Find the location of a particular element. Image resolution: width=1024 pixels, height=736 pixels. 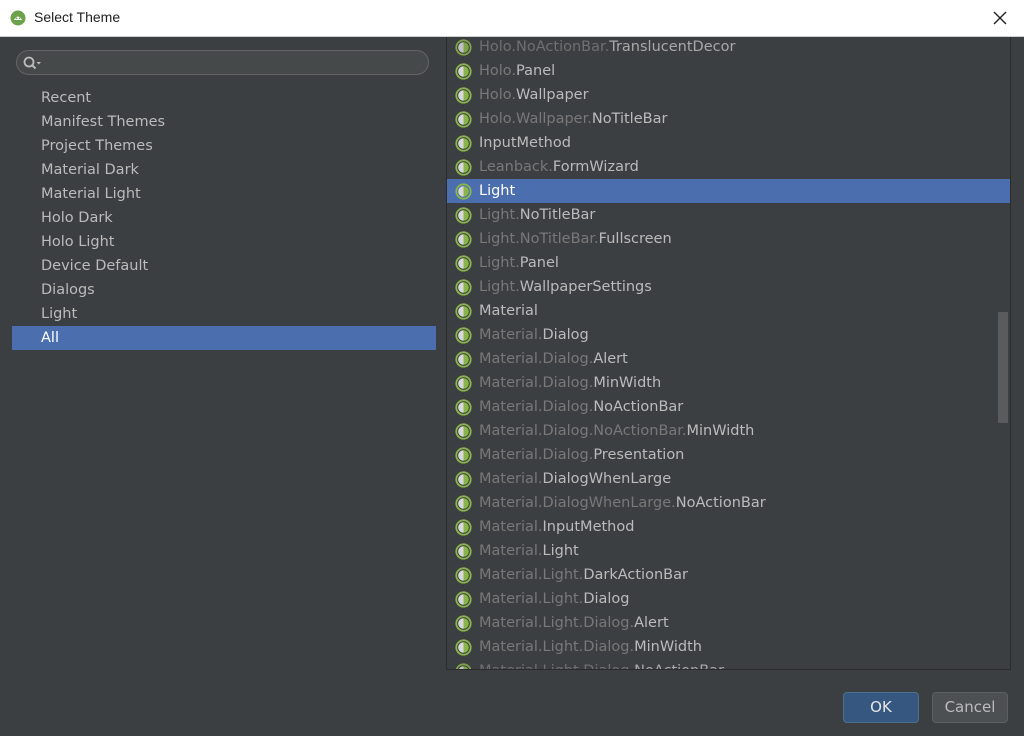

theme-row: Light is located at coordinates (728, 191).